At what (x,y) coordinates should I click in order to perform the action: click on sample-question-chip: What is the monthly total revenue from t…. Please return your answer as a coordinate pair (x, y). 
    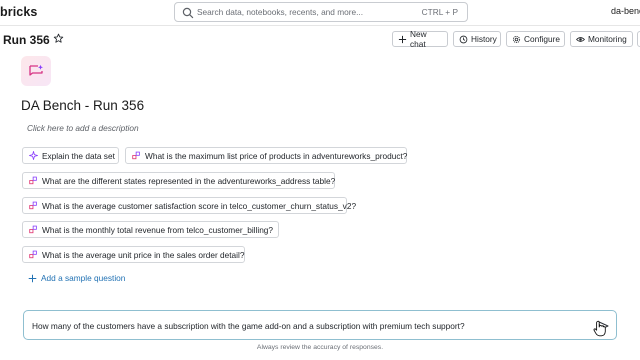
    Looking at the image, I should click on (150, 229).